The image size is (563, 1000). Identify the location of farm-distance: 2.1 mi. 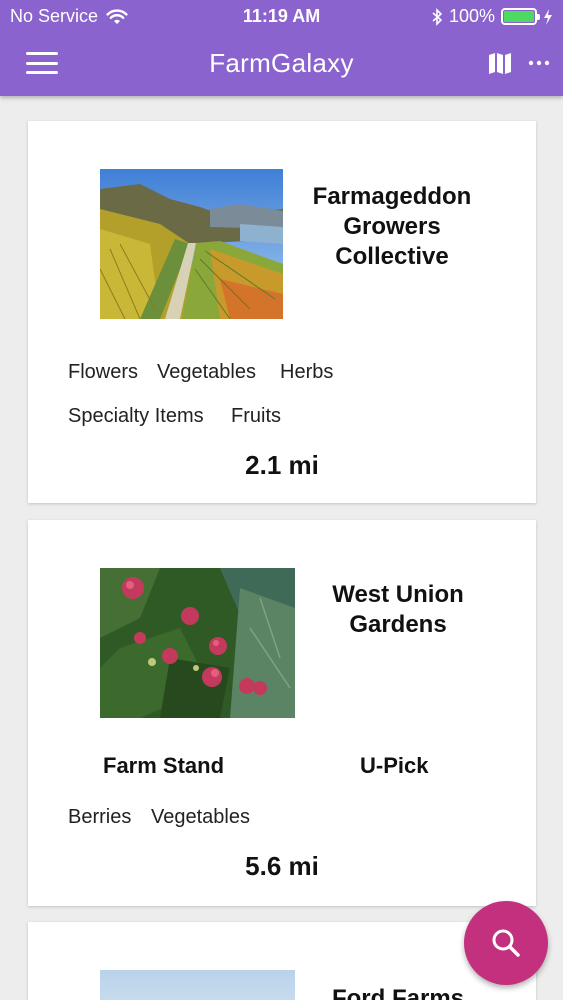
(282, 465).